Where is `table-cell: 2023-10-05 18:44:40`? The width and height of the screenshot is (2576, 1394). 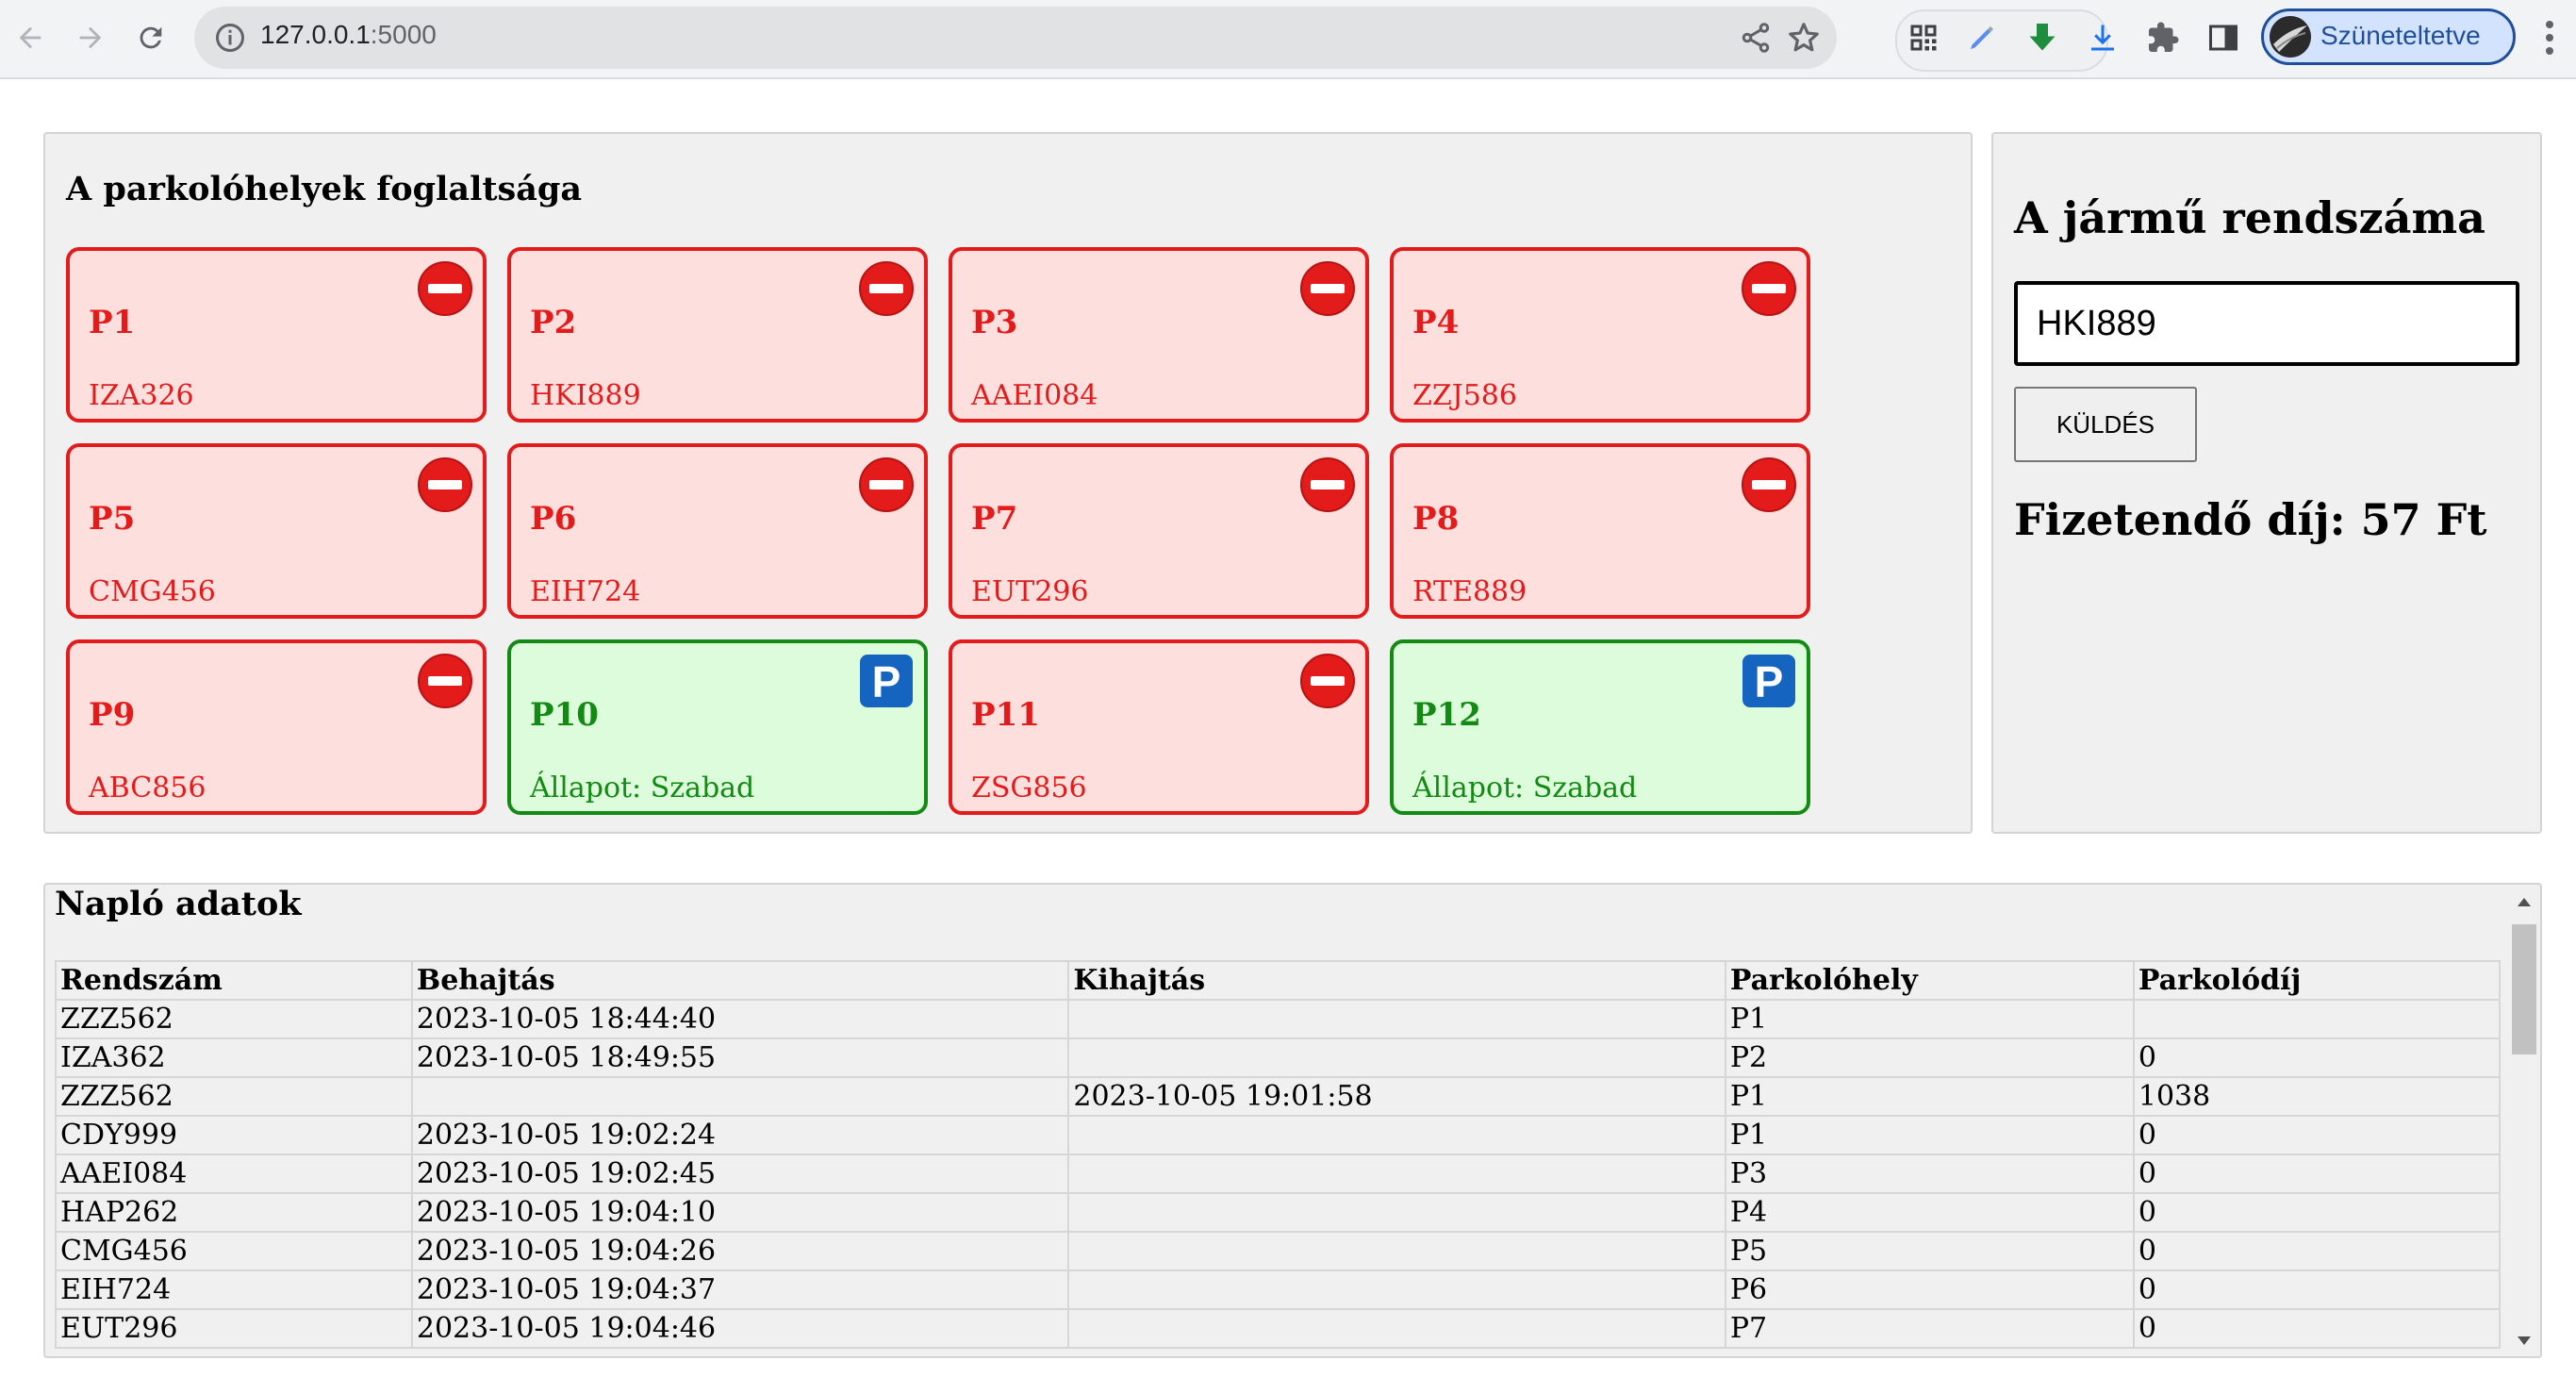 table-cell: 2023-10-05 18:44:40 is located at coordinates (740, 1019).